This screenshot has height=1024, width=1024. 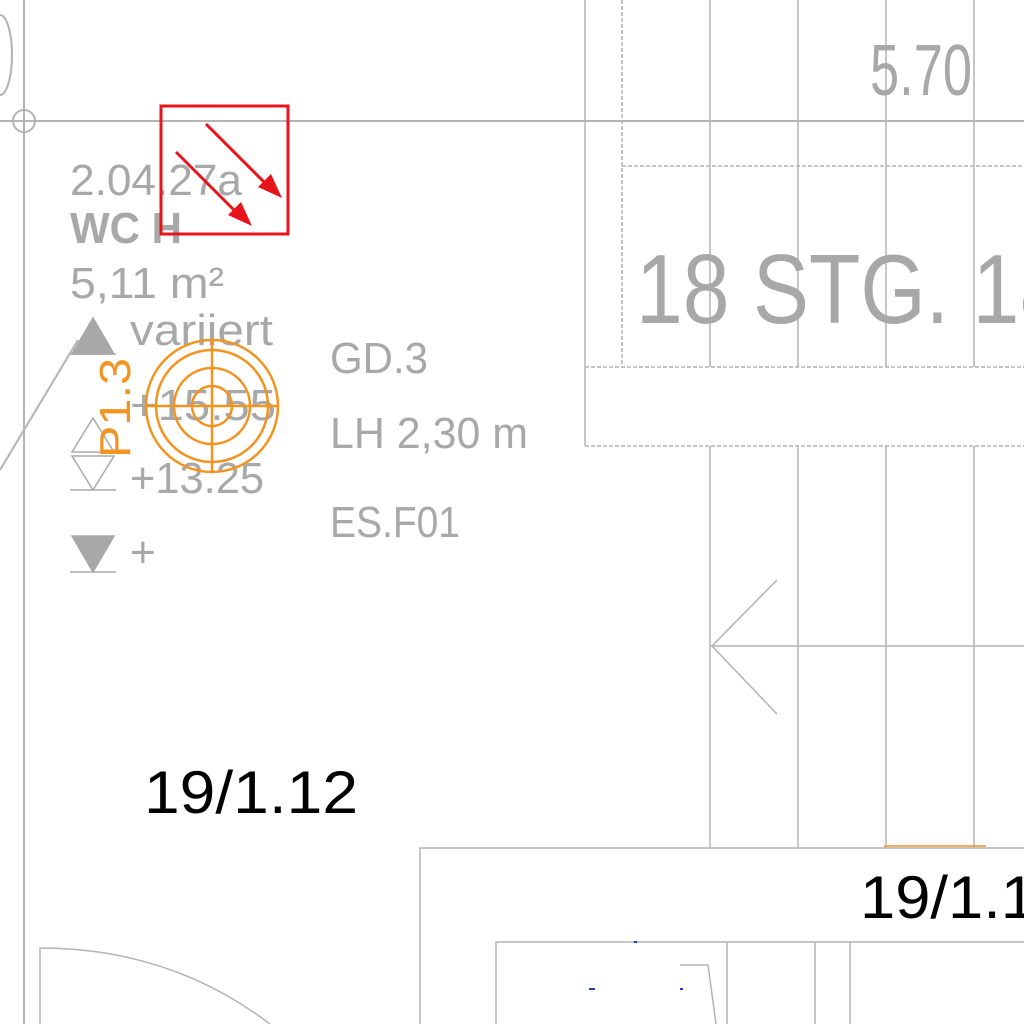 What do you see at coordinates (379, 358) in the screenshot?
I see `tag-gd: GD.3` at bounding box center [379, 358].